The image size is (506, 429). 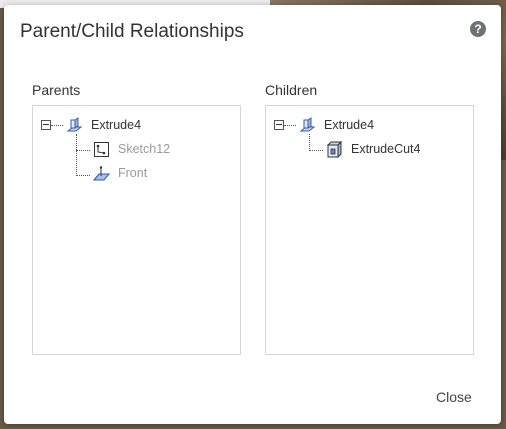 I want to click on tree-item-label: Front, so click(x=133, y=173).